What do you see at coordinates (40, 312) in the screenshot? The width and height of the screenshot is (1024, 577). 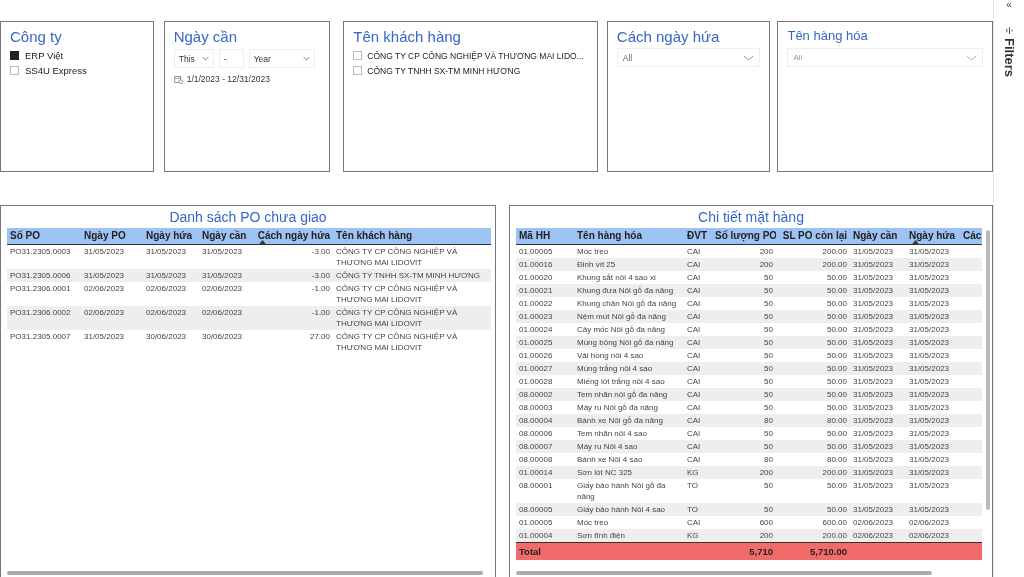 I see `table-cell: PO31.2306.0002` at bounding box center [40, 312].